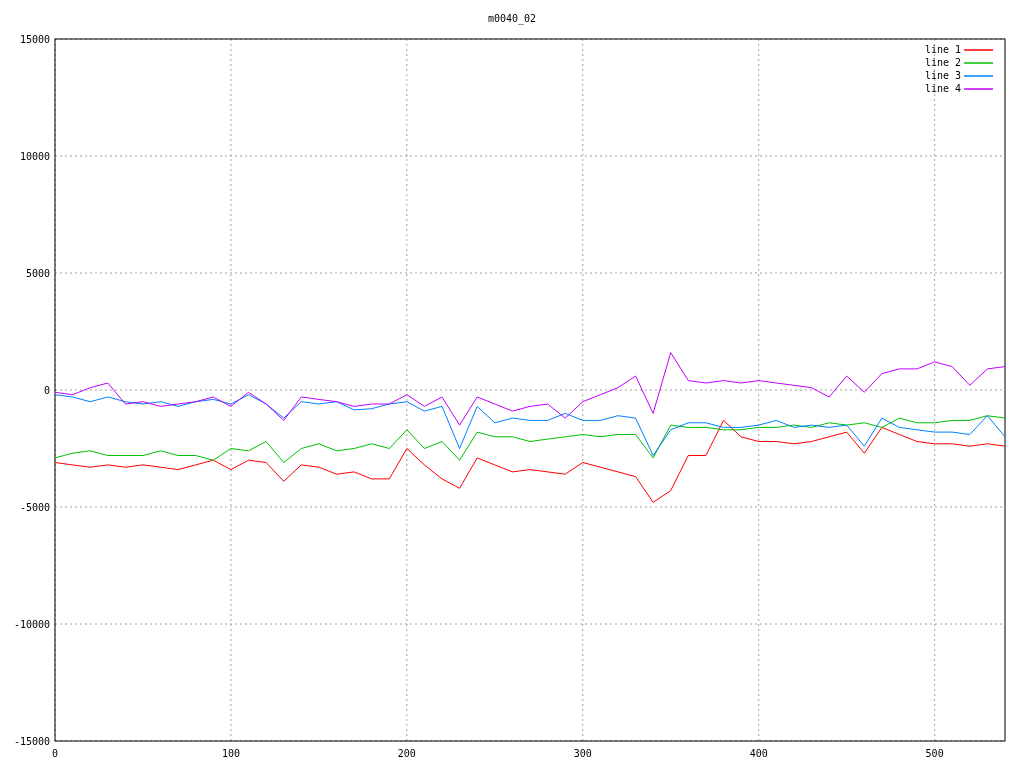 Image resolution: width=1024 pixels, height=768 pixels. What do you see at coordinates (582, 753) in the screenshot?
I see `x-tick-label: 300` at bounding box center [582, 753].